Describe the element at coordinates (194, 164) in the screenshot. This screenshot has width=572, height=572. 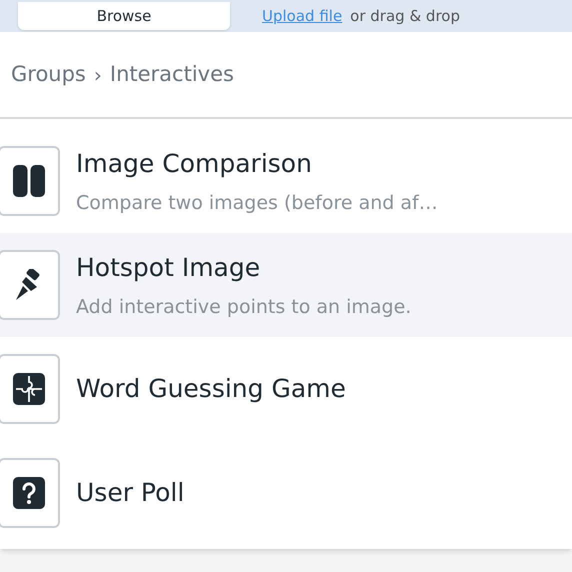
I see `item-title: Image Comparison` at that location.